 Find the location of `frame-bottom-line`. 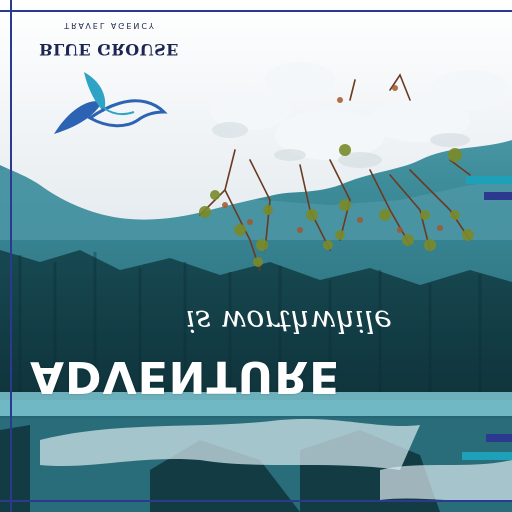

frame-bottom-line is located at coordinates (256, 501).